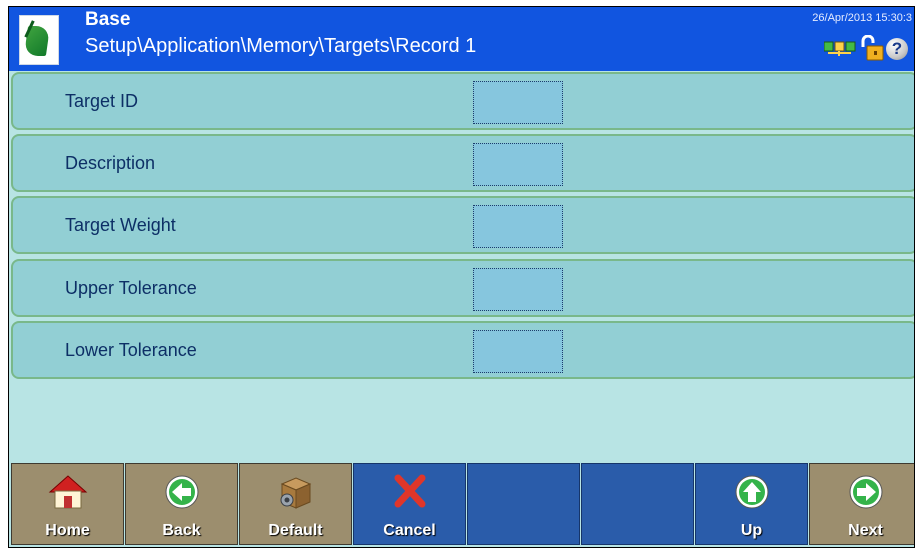  Describe the element at coordinates (462, 101) in the screenshot. I see `field-row-target-id: Target ID` at that location.